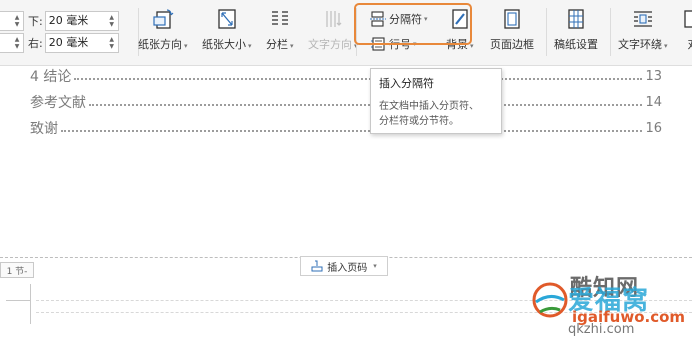 This screenshot has width=692, height=340. Describe the element at coordinates (346, 128) in the screenshot. I see `toc-entry: 致谢 16` at that location.